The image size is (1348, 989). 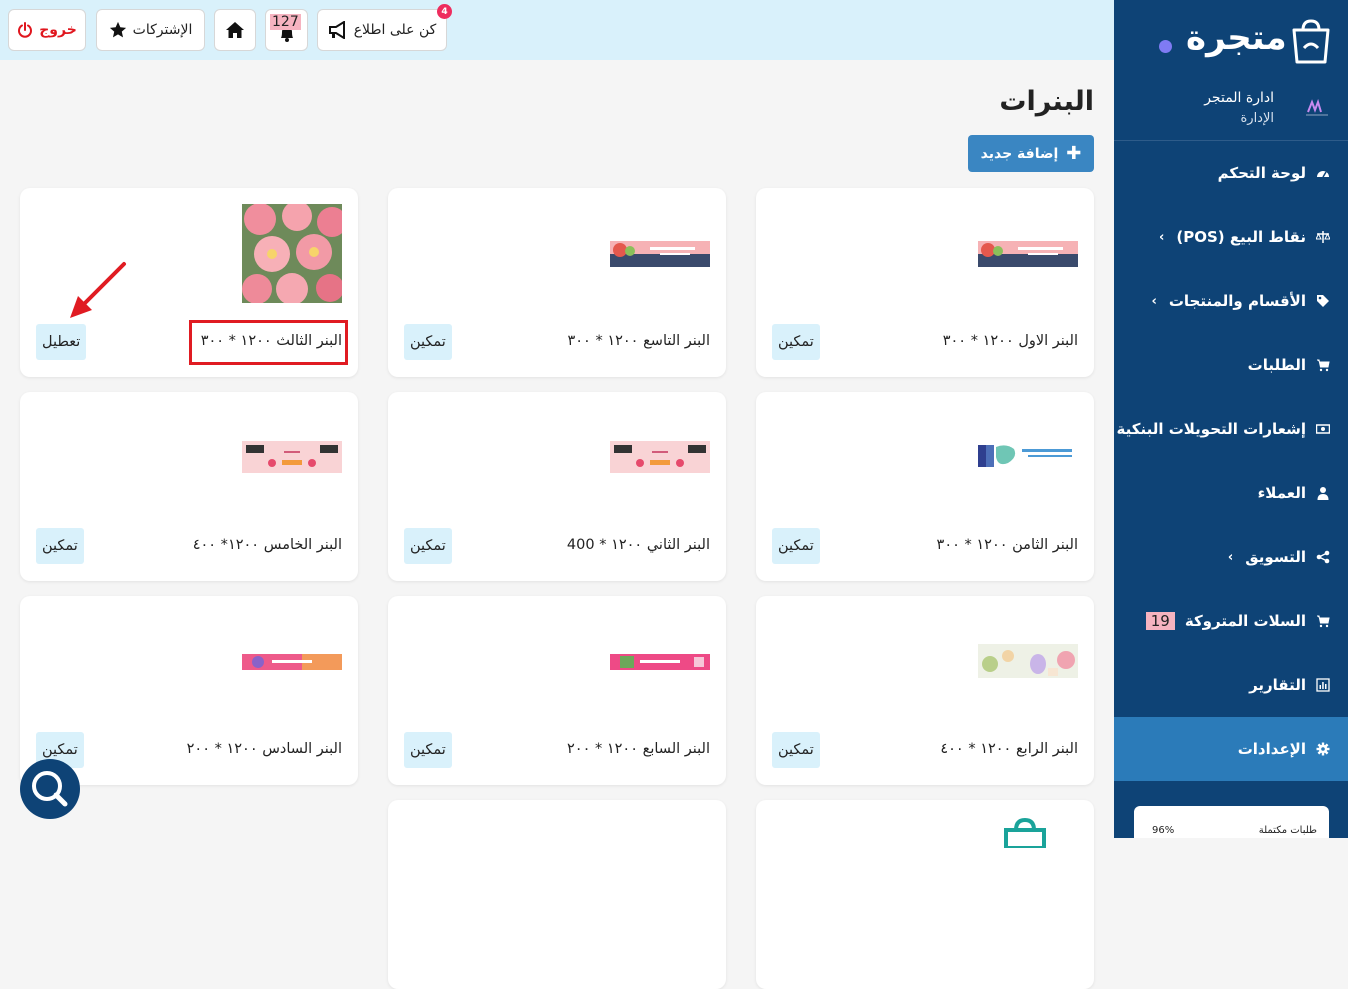 I want to click on megaphone-icon, so click(x=336, y=30).